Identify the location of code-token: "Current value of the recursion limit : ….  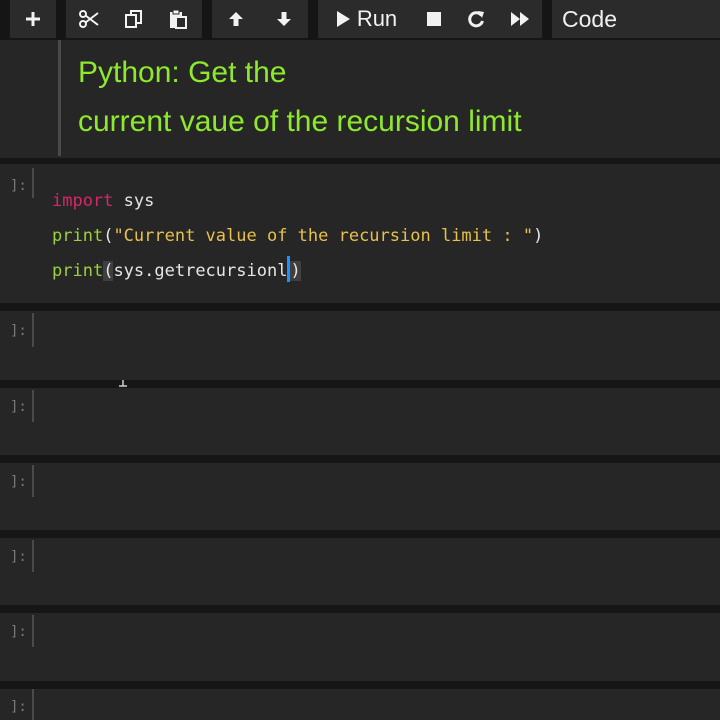
(323, 236).